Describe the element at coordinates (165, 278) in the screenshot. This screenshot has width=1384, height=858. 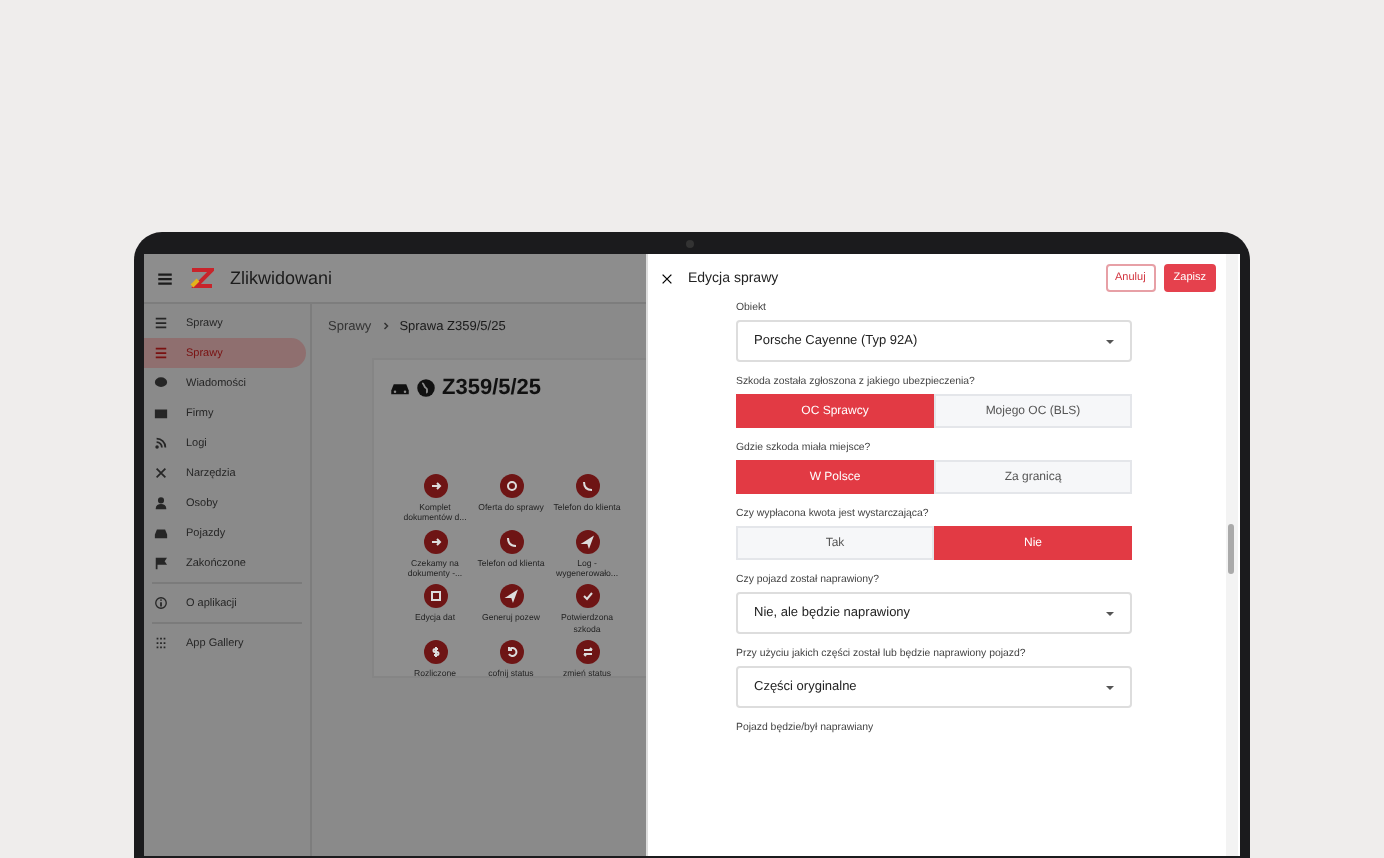
I see `menu-icon` at that location.